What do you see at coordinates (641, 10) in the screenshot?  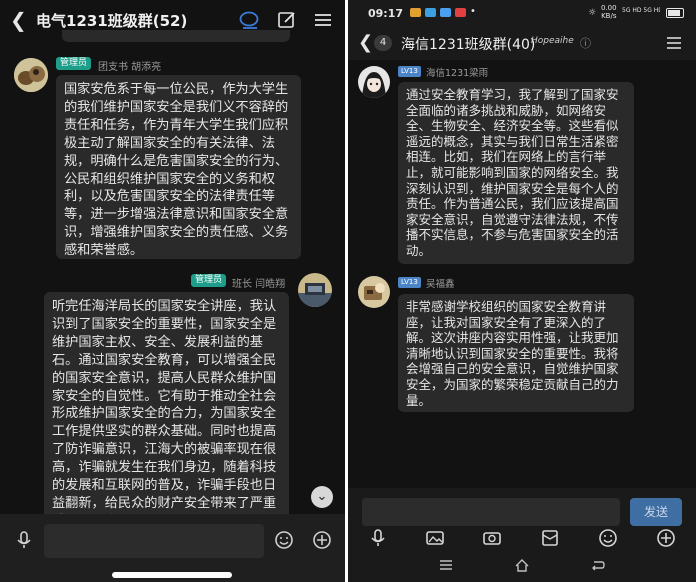 I see `signal-label: 5G HD 5G HD` at bounding box center [641, 10].